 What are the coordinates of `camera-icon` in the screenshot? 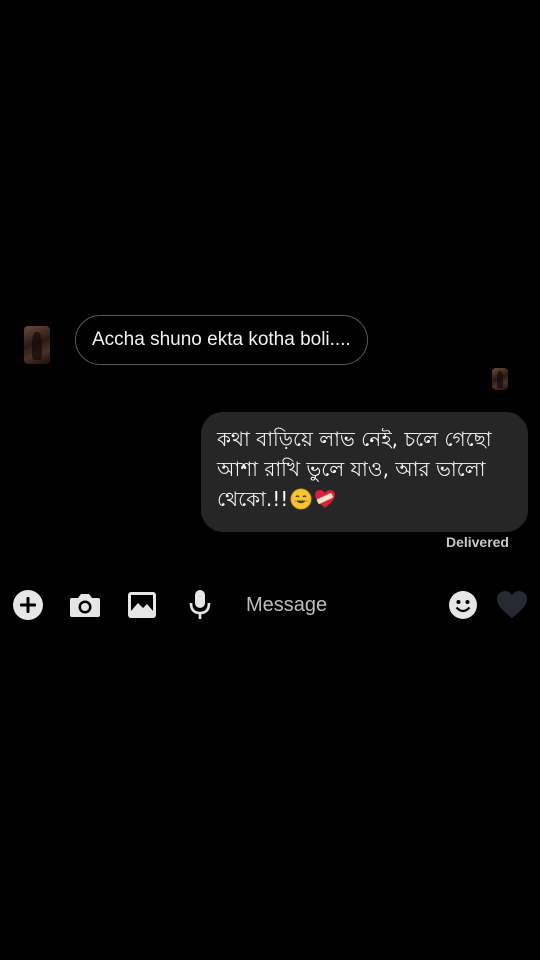 It's located at (85, 605).